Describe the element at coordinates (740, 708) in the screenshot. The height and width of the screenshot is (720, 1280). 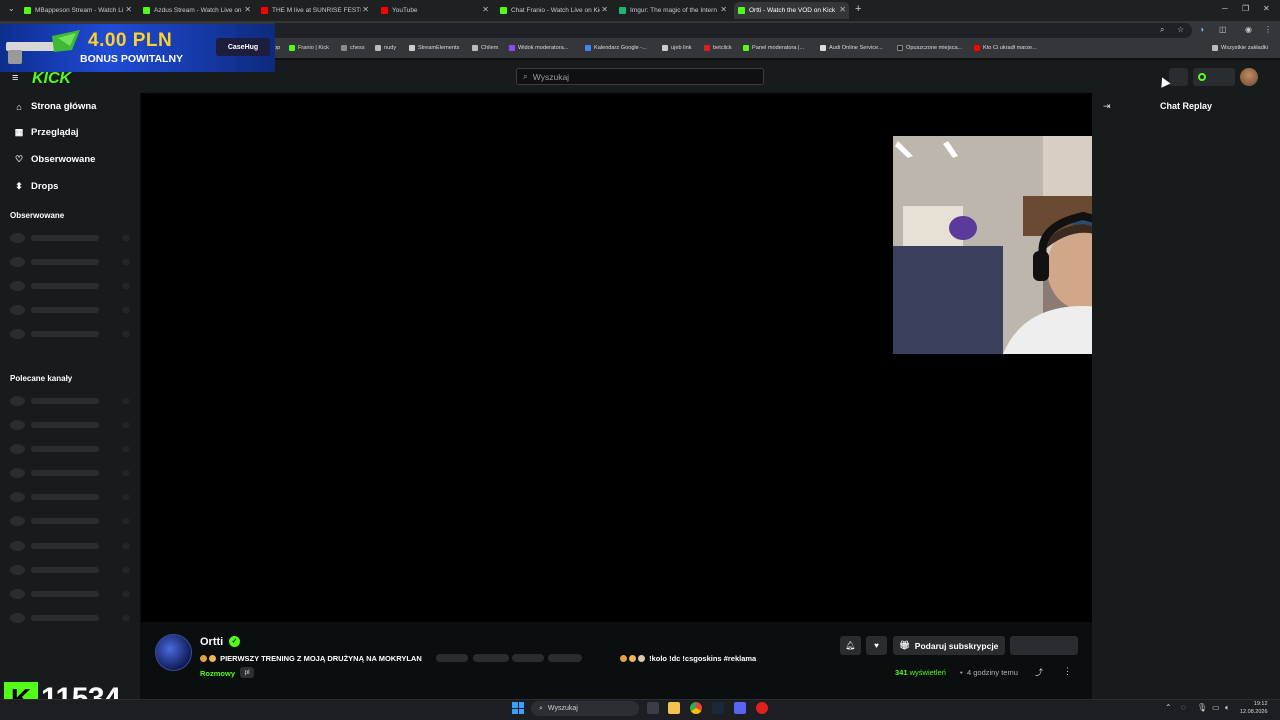
I see `discord-icon` at that location.